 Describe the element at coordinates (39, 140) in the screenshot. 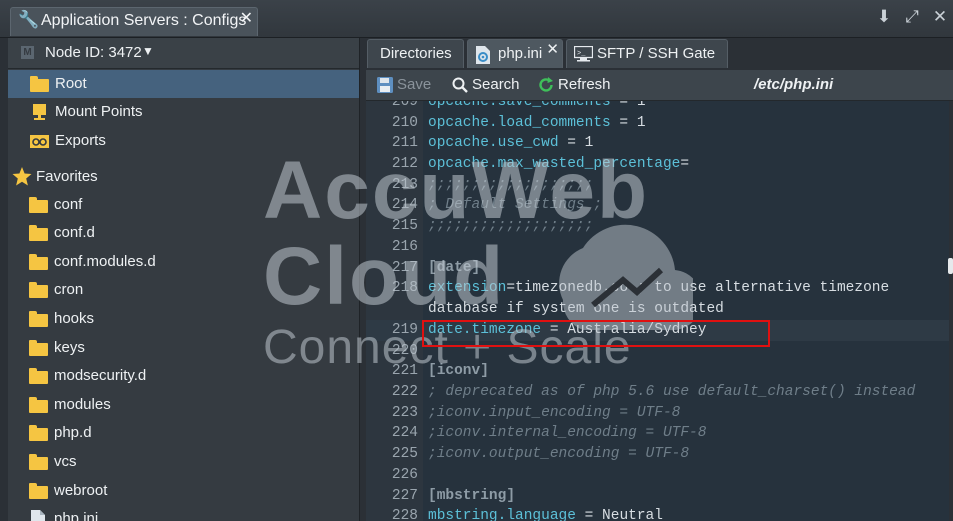

I see `export-icon` at that location.